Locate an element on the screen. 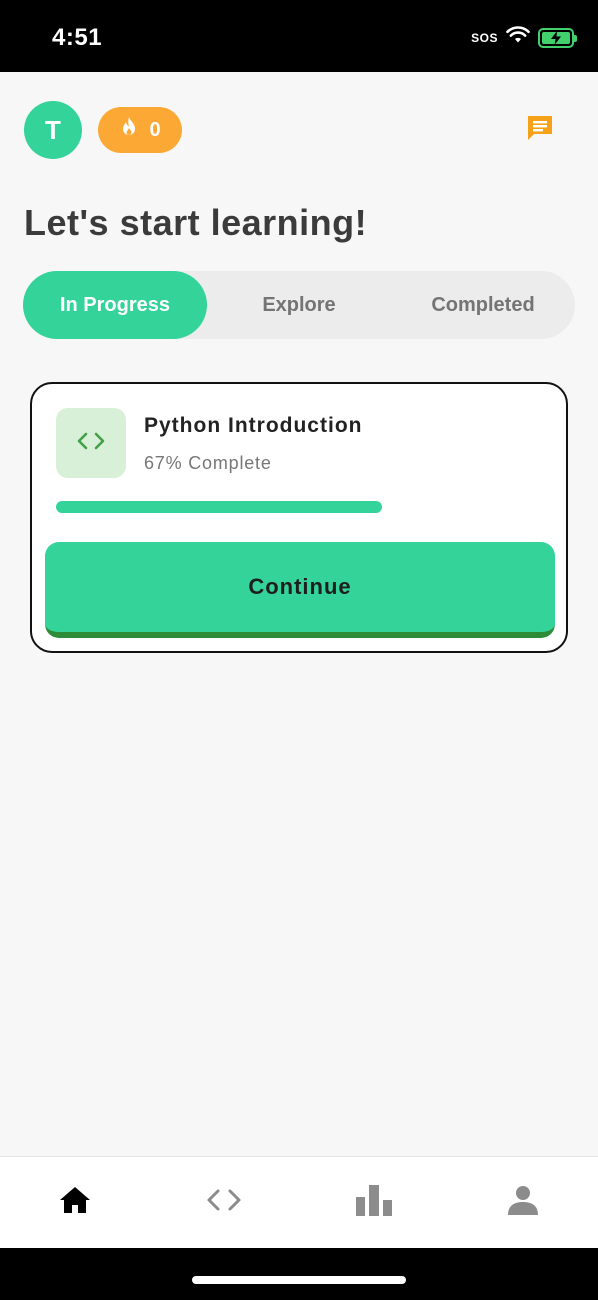 The width and height of the screenshot is (598, 1300). nav-code is located at coordinates (225, 1202).